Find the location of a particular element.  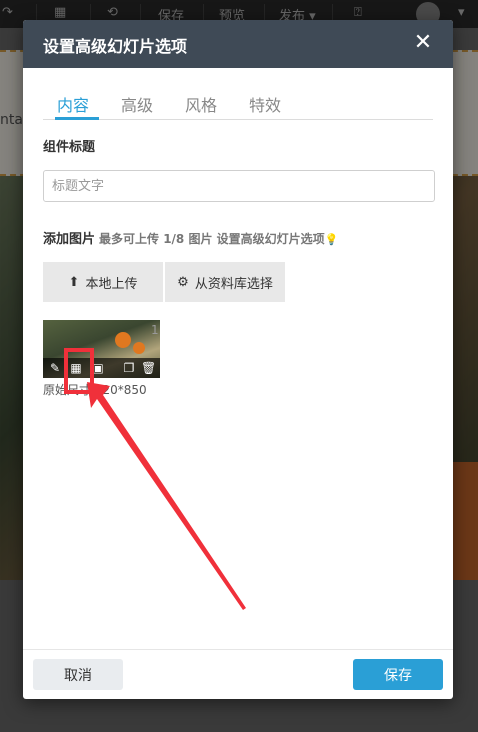

lightbulb-icon: 💡 is located at coordinates (331, 239).